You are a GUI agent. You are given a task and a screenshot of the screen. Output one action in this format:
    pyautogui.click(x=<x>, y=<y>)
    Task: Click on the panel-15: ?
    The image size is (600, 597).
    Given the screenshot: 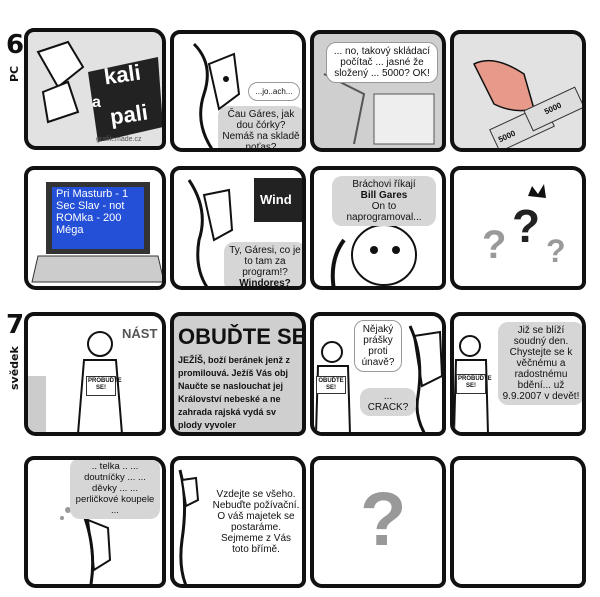 What is the action you would take?
    pyautogui.click(x=378, y=522)
    